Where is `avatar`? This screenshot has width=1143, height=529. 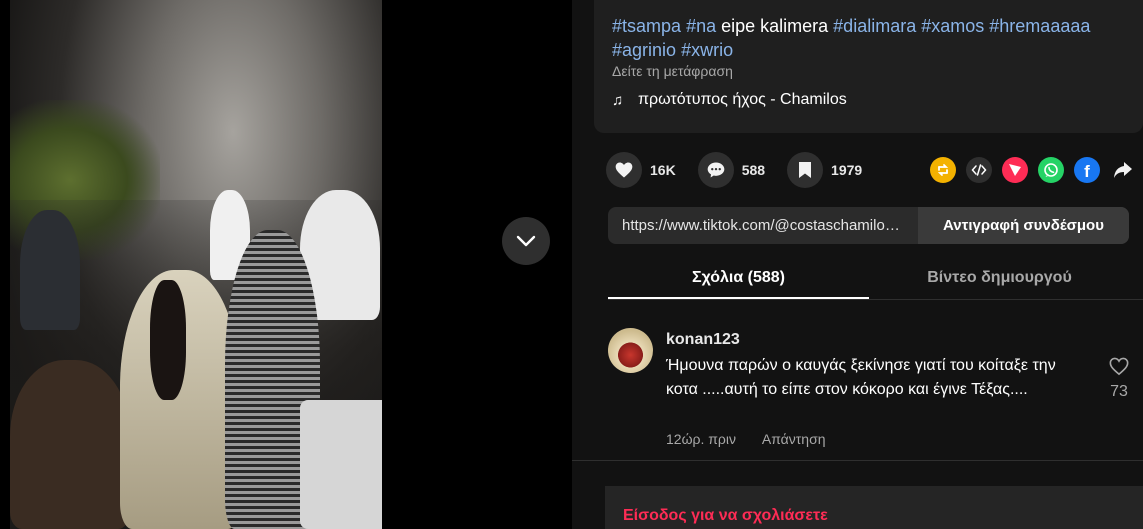 avatar is located at coordinates (630, 350).